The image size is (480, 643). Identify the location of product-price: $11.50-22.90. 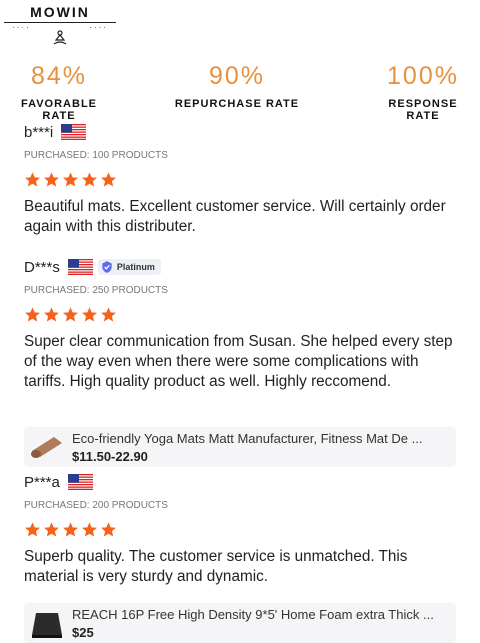
(110, 456).